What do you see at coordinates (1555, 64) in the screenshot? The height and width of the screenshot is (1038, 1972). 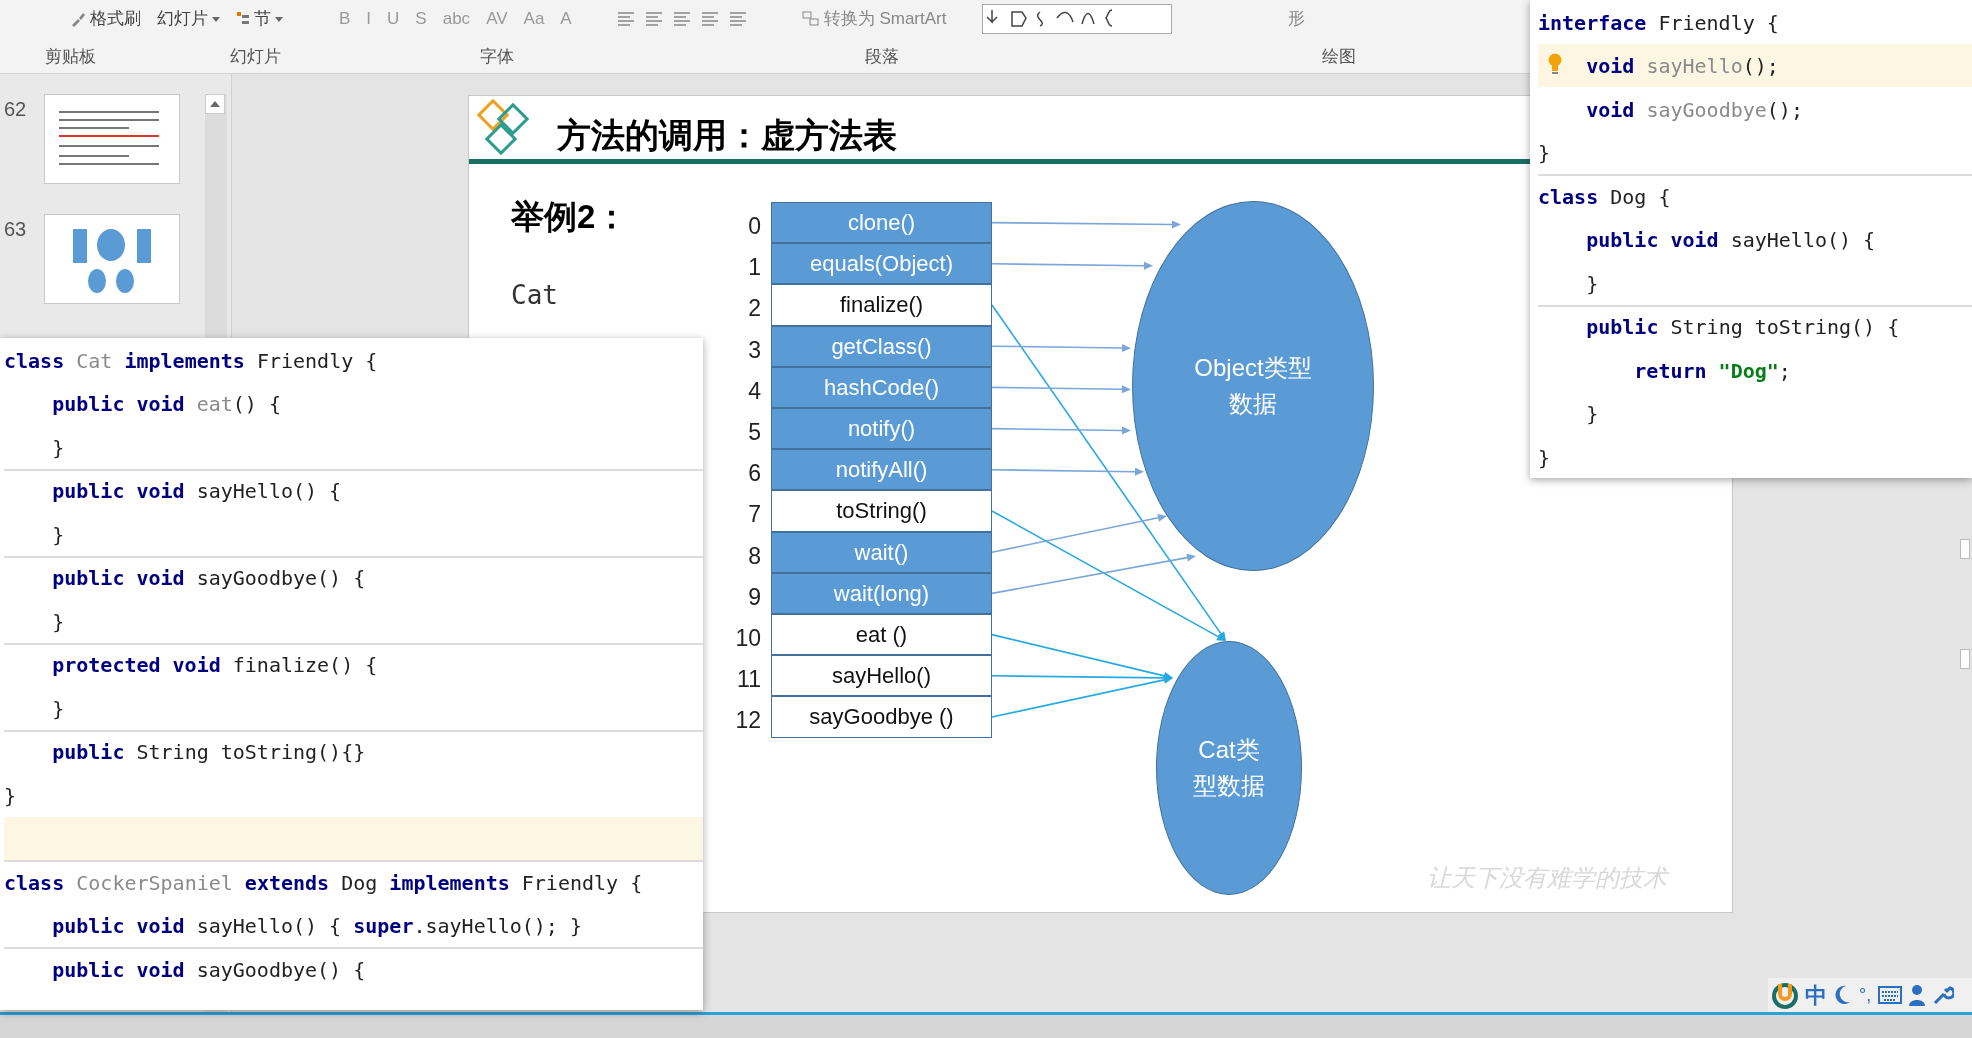 I see `lightbulb-icon` at bounding box center [1555, 64].